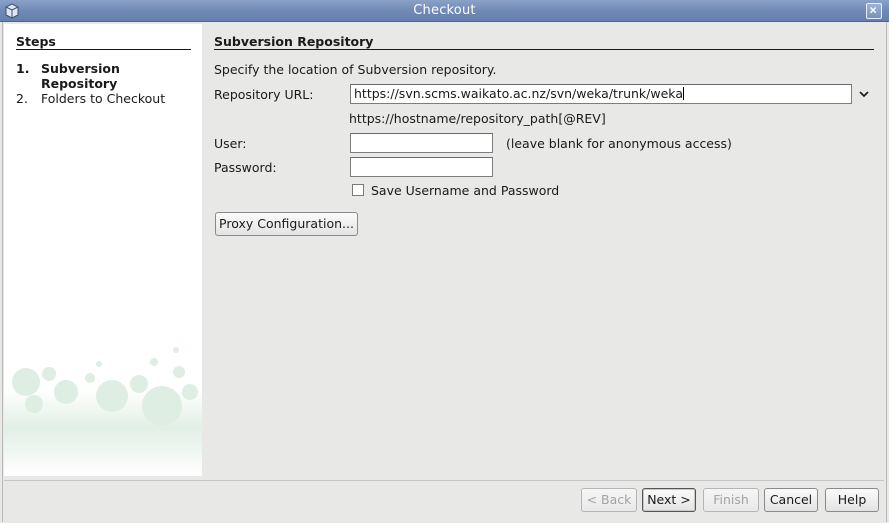 The width and height of the screenshot is (889, 523). What do you see at coordinates (683, 93) in the screenshot?
I see `text-caret` at bounding box center [683, 93].